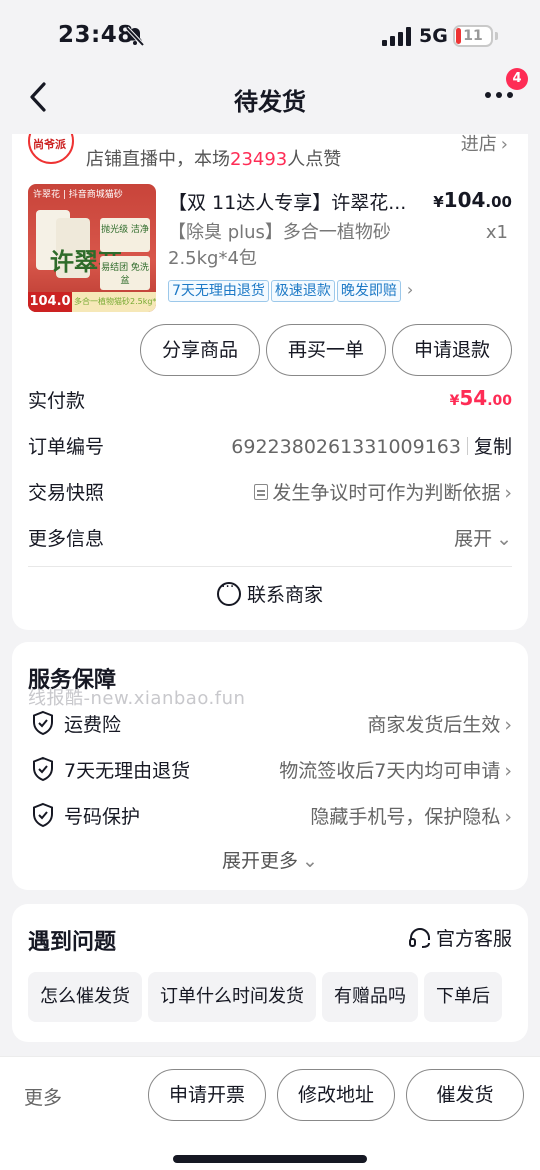 The height and width of the screenshot is (1170, 540). What do you see at coordinates (346, 447) in the screenshot?
I see `order-number: 6922380261331009163` at bounding box center [346, 447].